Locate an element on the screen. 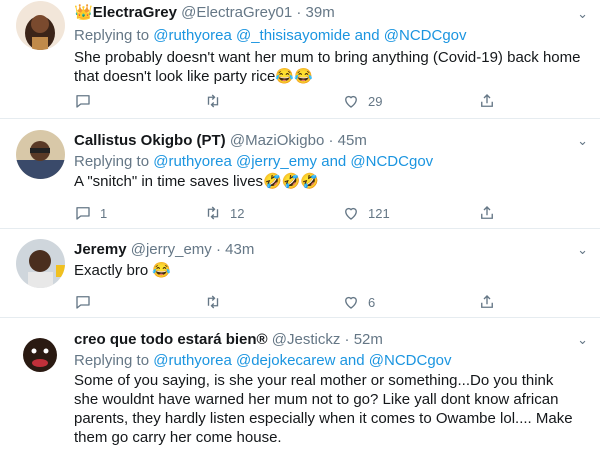  display-name: Callistus Okigbo (PT) is located at coordinates (150, 140).